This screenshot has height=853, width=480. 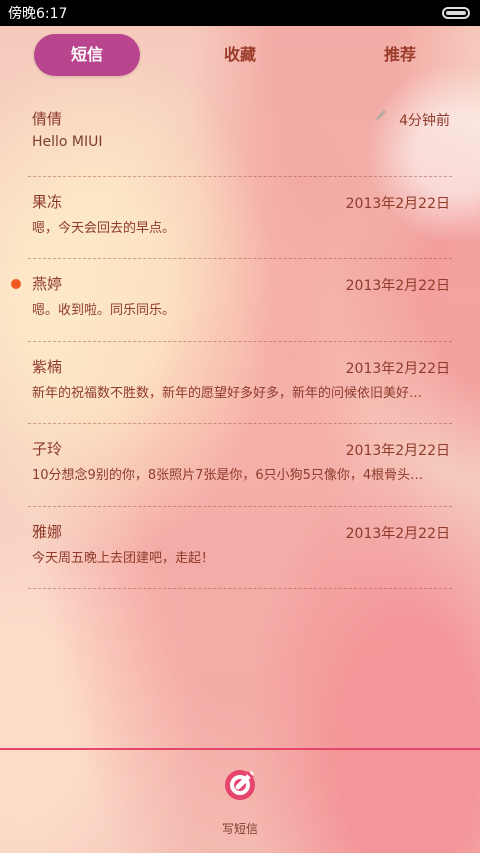 What do you see at coordinates (240, 548) in the screenshot?
I see `conversation-row: 雅娜 2013年2月22日 今天周五晚上去团建吧，走起！` at bounding box center [240, 548].